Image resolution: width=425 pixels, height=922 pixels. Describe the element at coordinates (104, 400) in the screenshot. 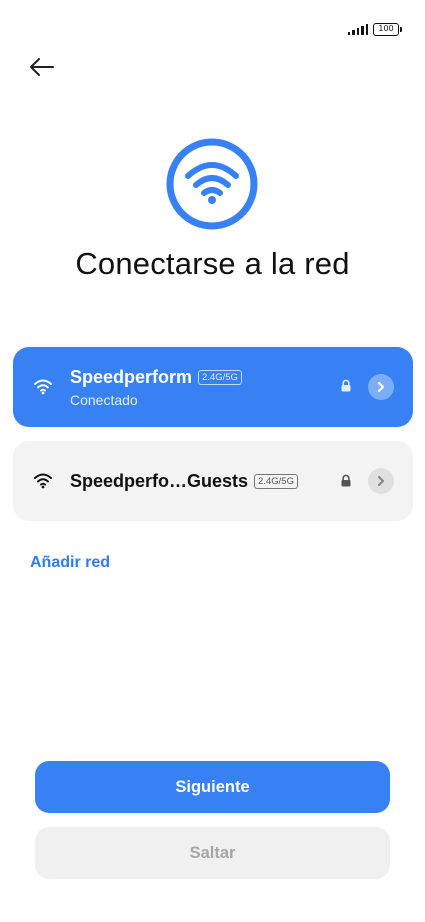

I see `network-status: Conectado` at that location.